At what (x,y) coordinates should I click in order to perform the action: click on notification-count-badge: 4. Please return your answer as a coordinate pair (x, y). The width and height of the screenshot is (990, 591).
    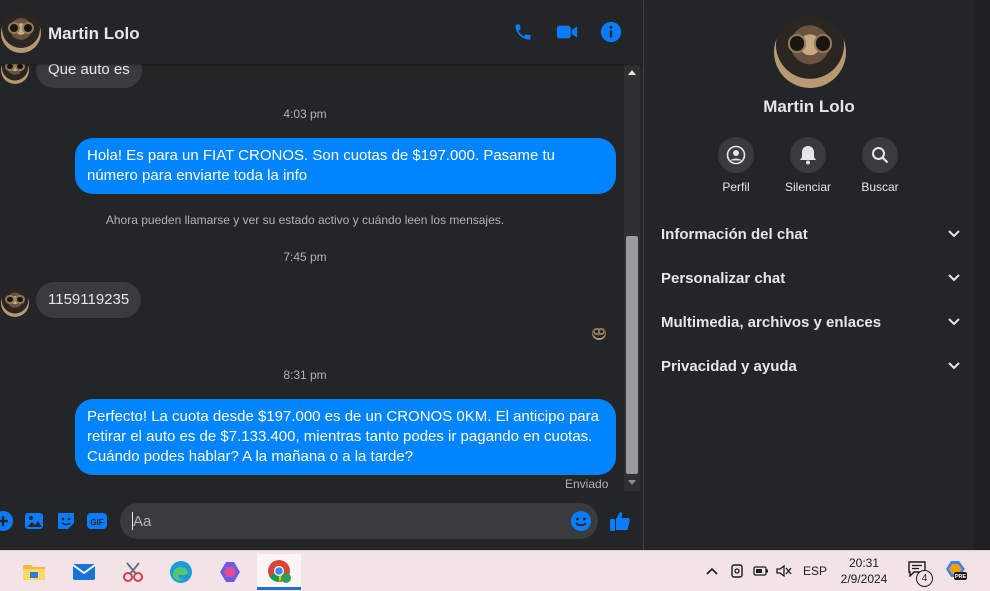
    Looking at the image, I should click on (924, 578).